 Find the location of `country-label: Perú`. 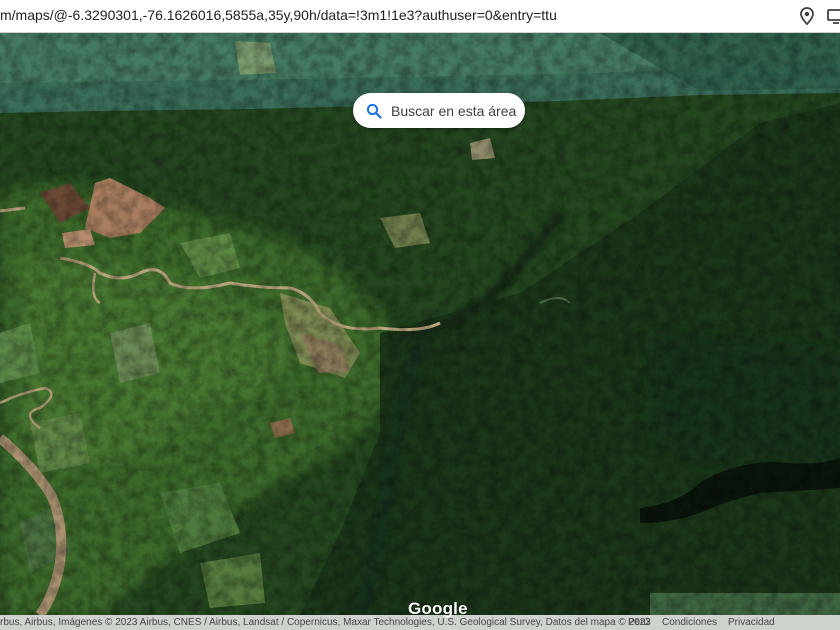

country-label: Perú is located at coordinates (639, 622).